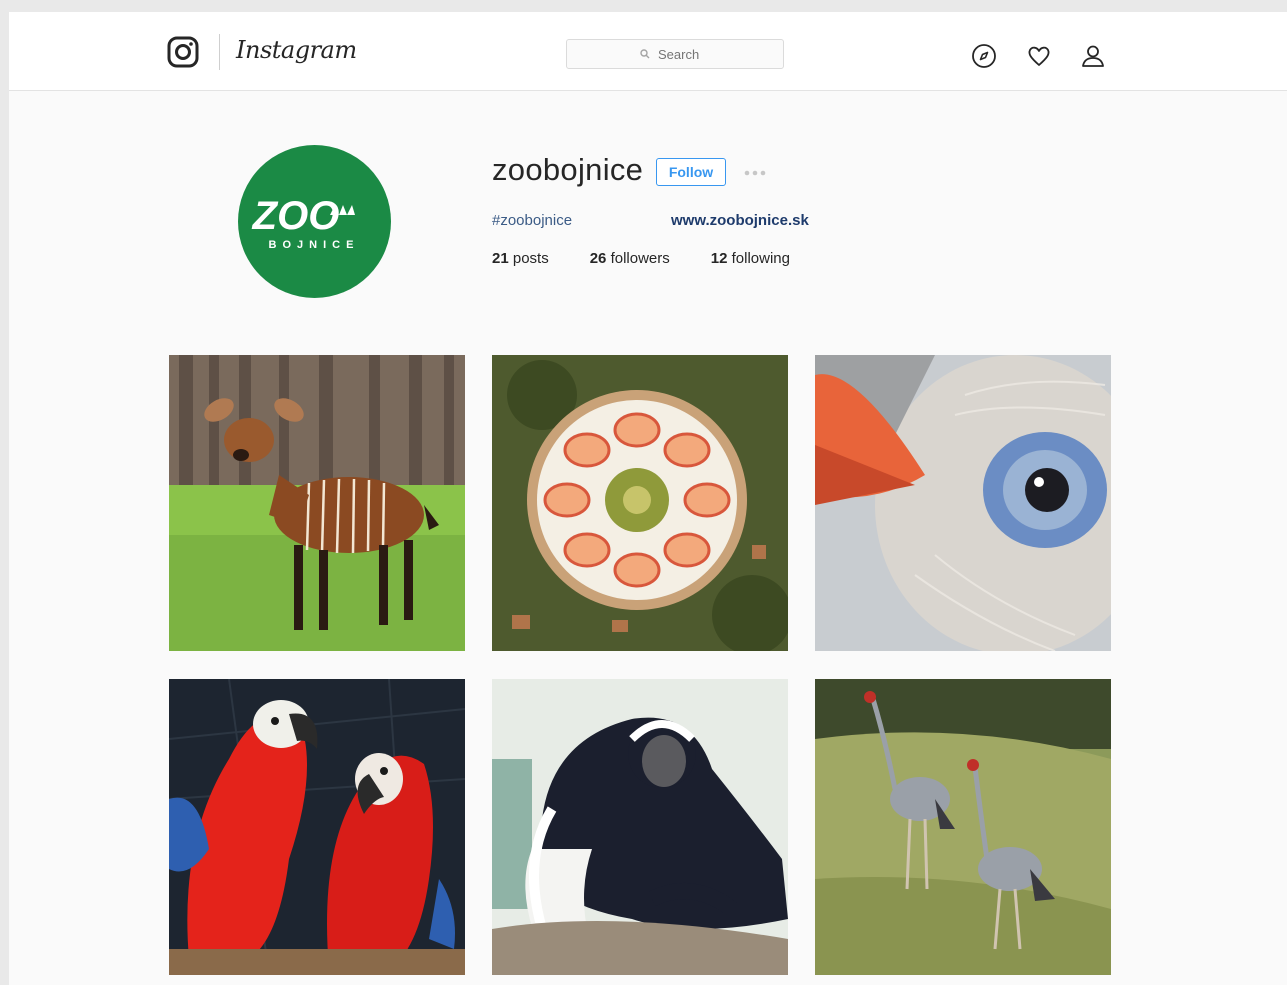  I want to click on top-navigation-bar: Instagram, so click(648, 51).